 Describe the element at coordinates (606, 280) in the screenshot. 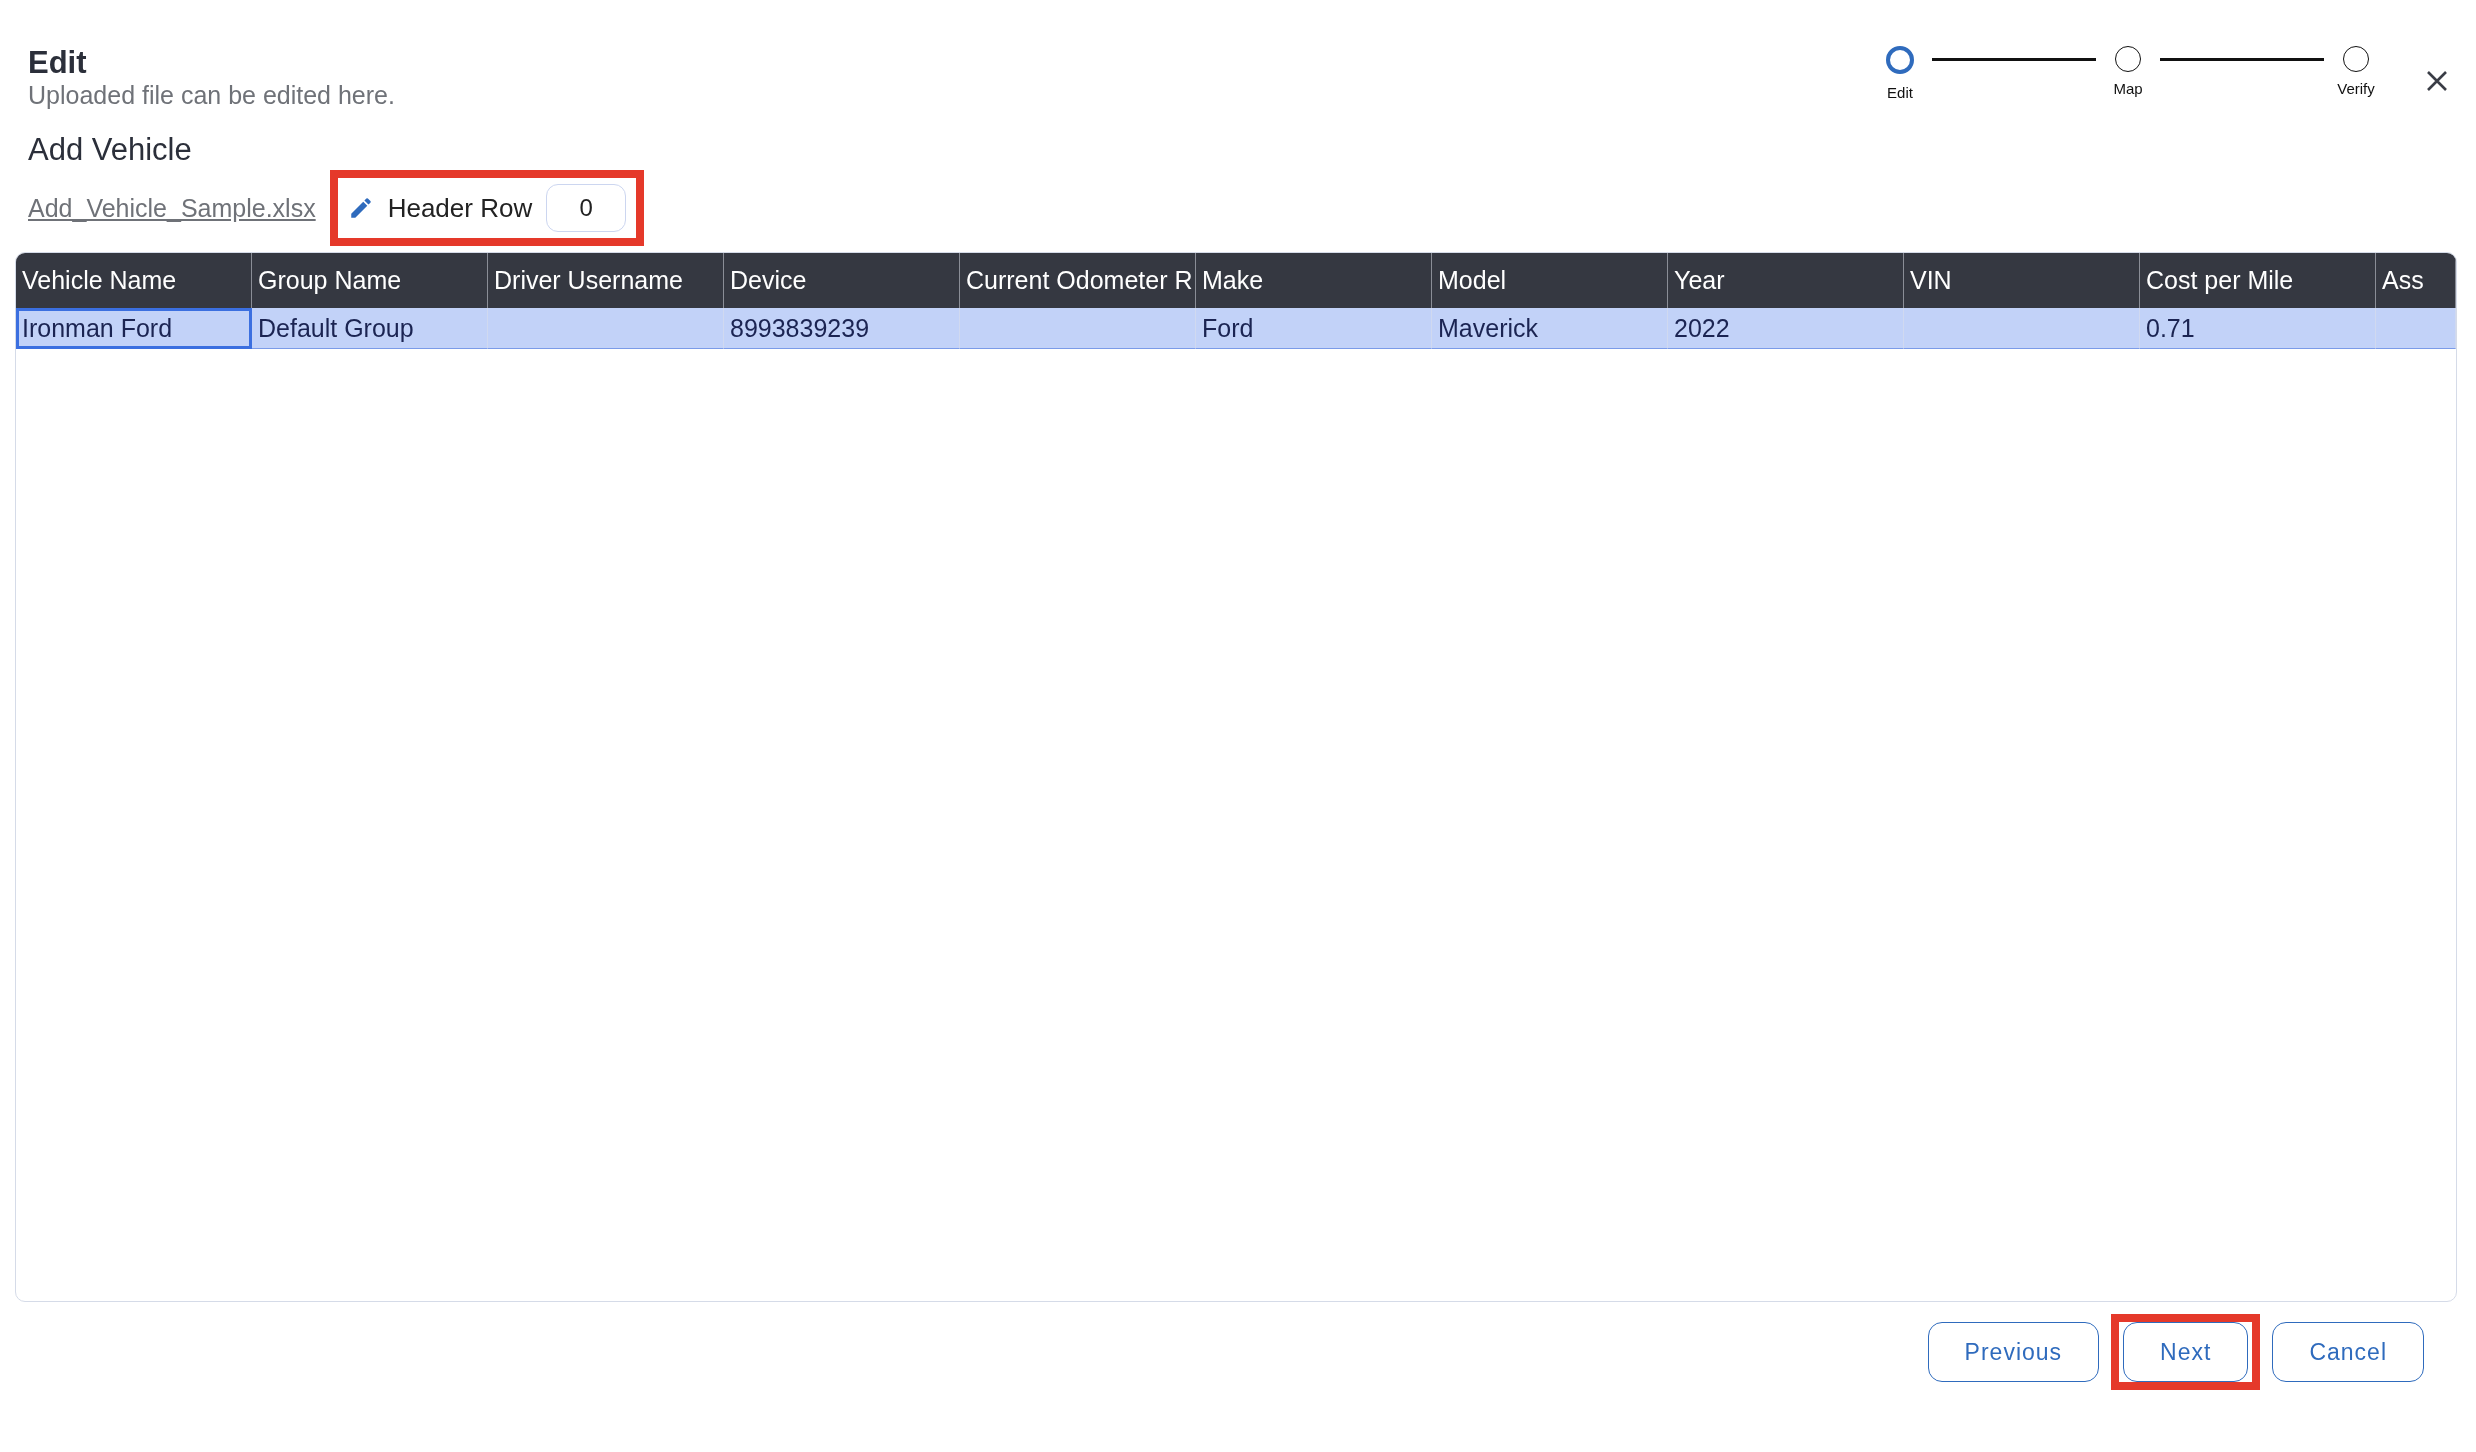

I see `column-header: Driver Username` at that location.